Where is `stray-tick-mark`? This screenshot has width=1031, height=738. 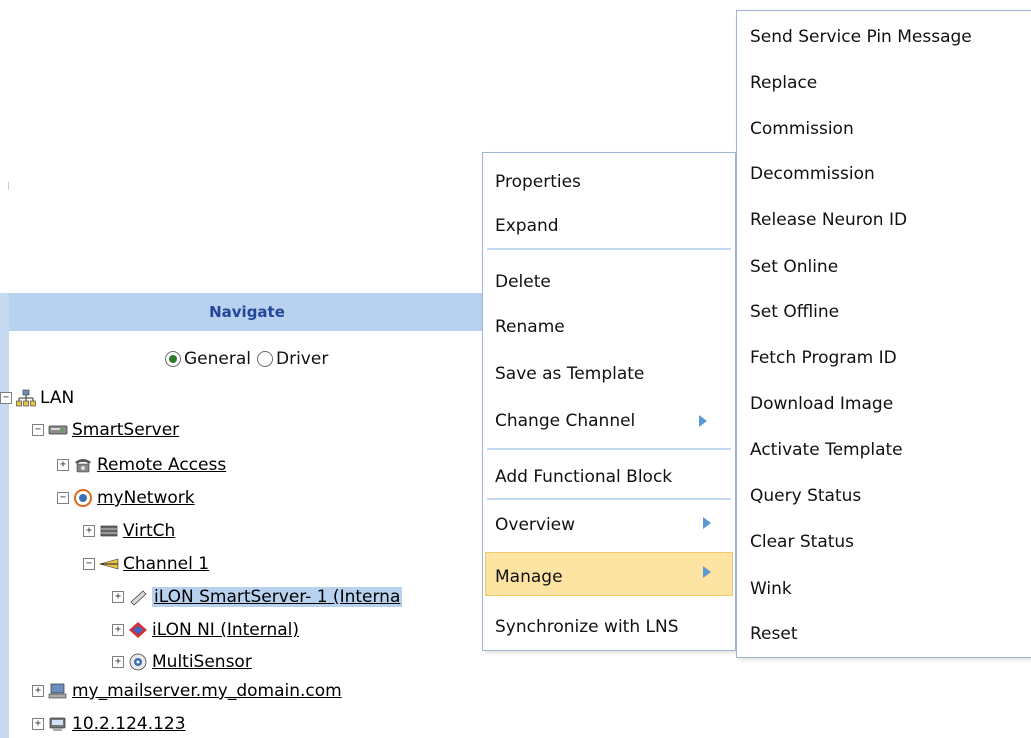 stray-tick-mark is located at coordinates (8, 186).